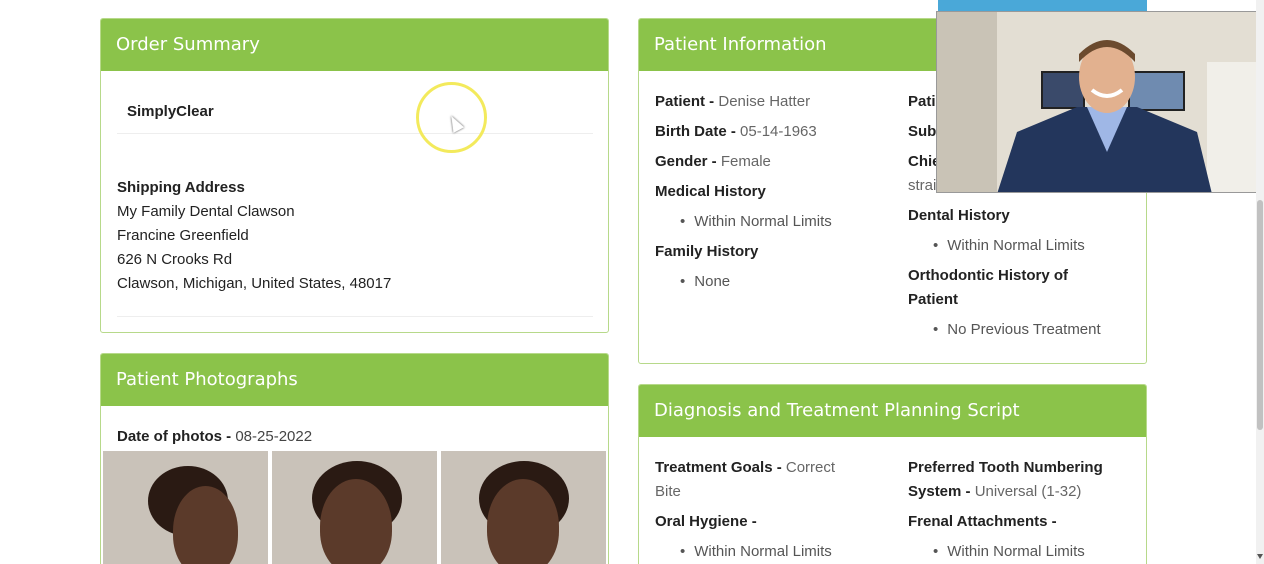 This screenshot has height=564, width=1264. Describe the element at coordinates (183, 235) in the screenshot. I see `address-line: Francine Greenfield` at that location.